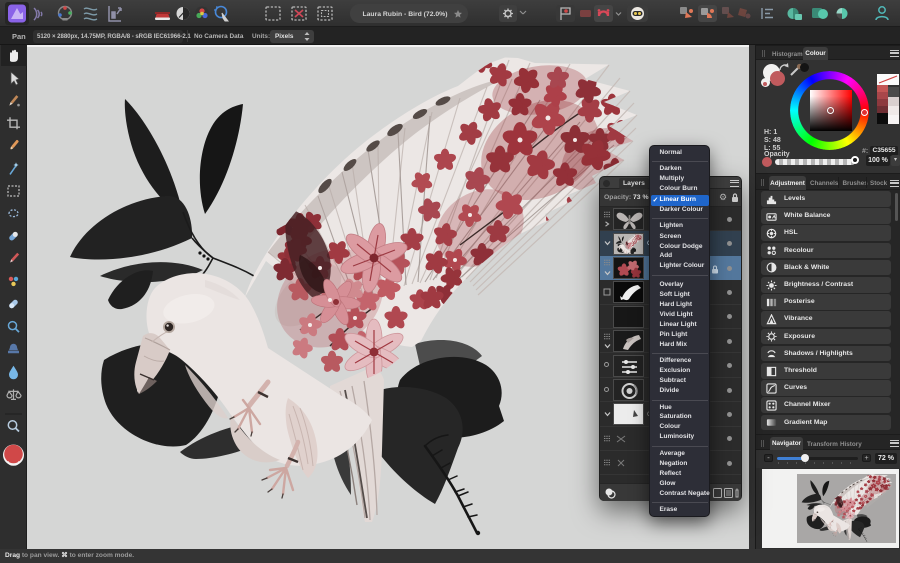 This screenshot has height=563, width=900. I want to click on svg-text: Laura Rubin - Bird (72.0%), so click(405, 14).